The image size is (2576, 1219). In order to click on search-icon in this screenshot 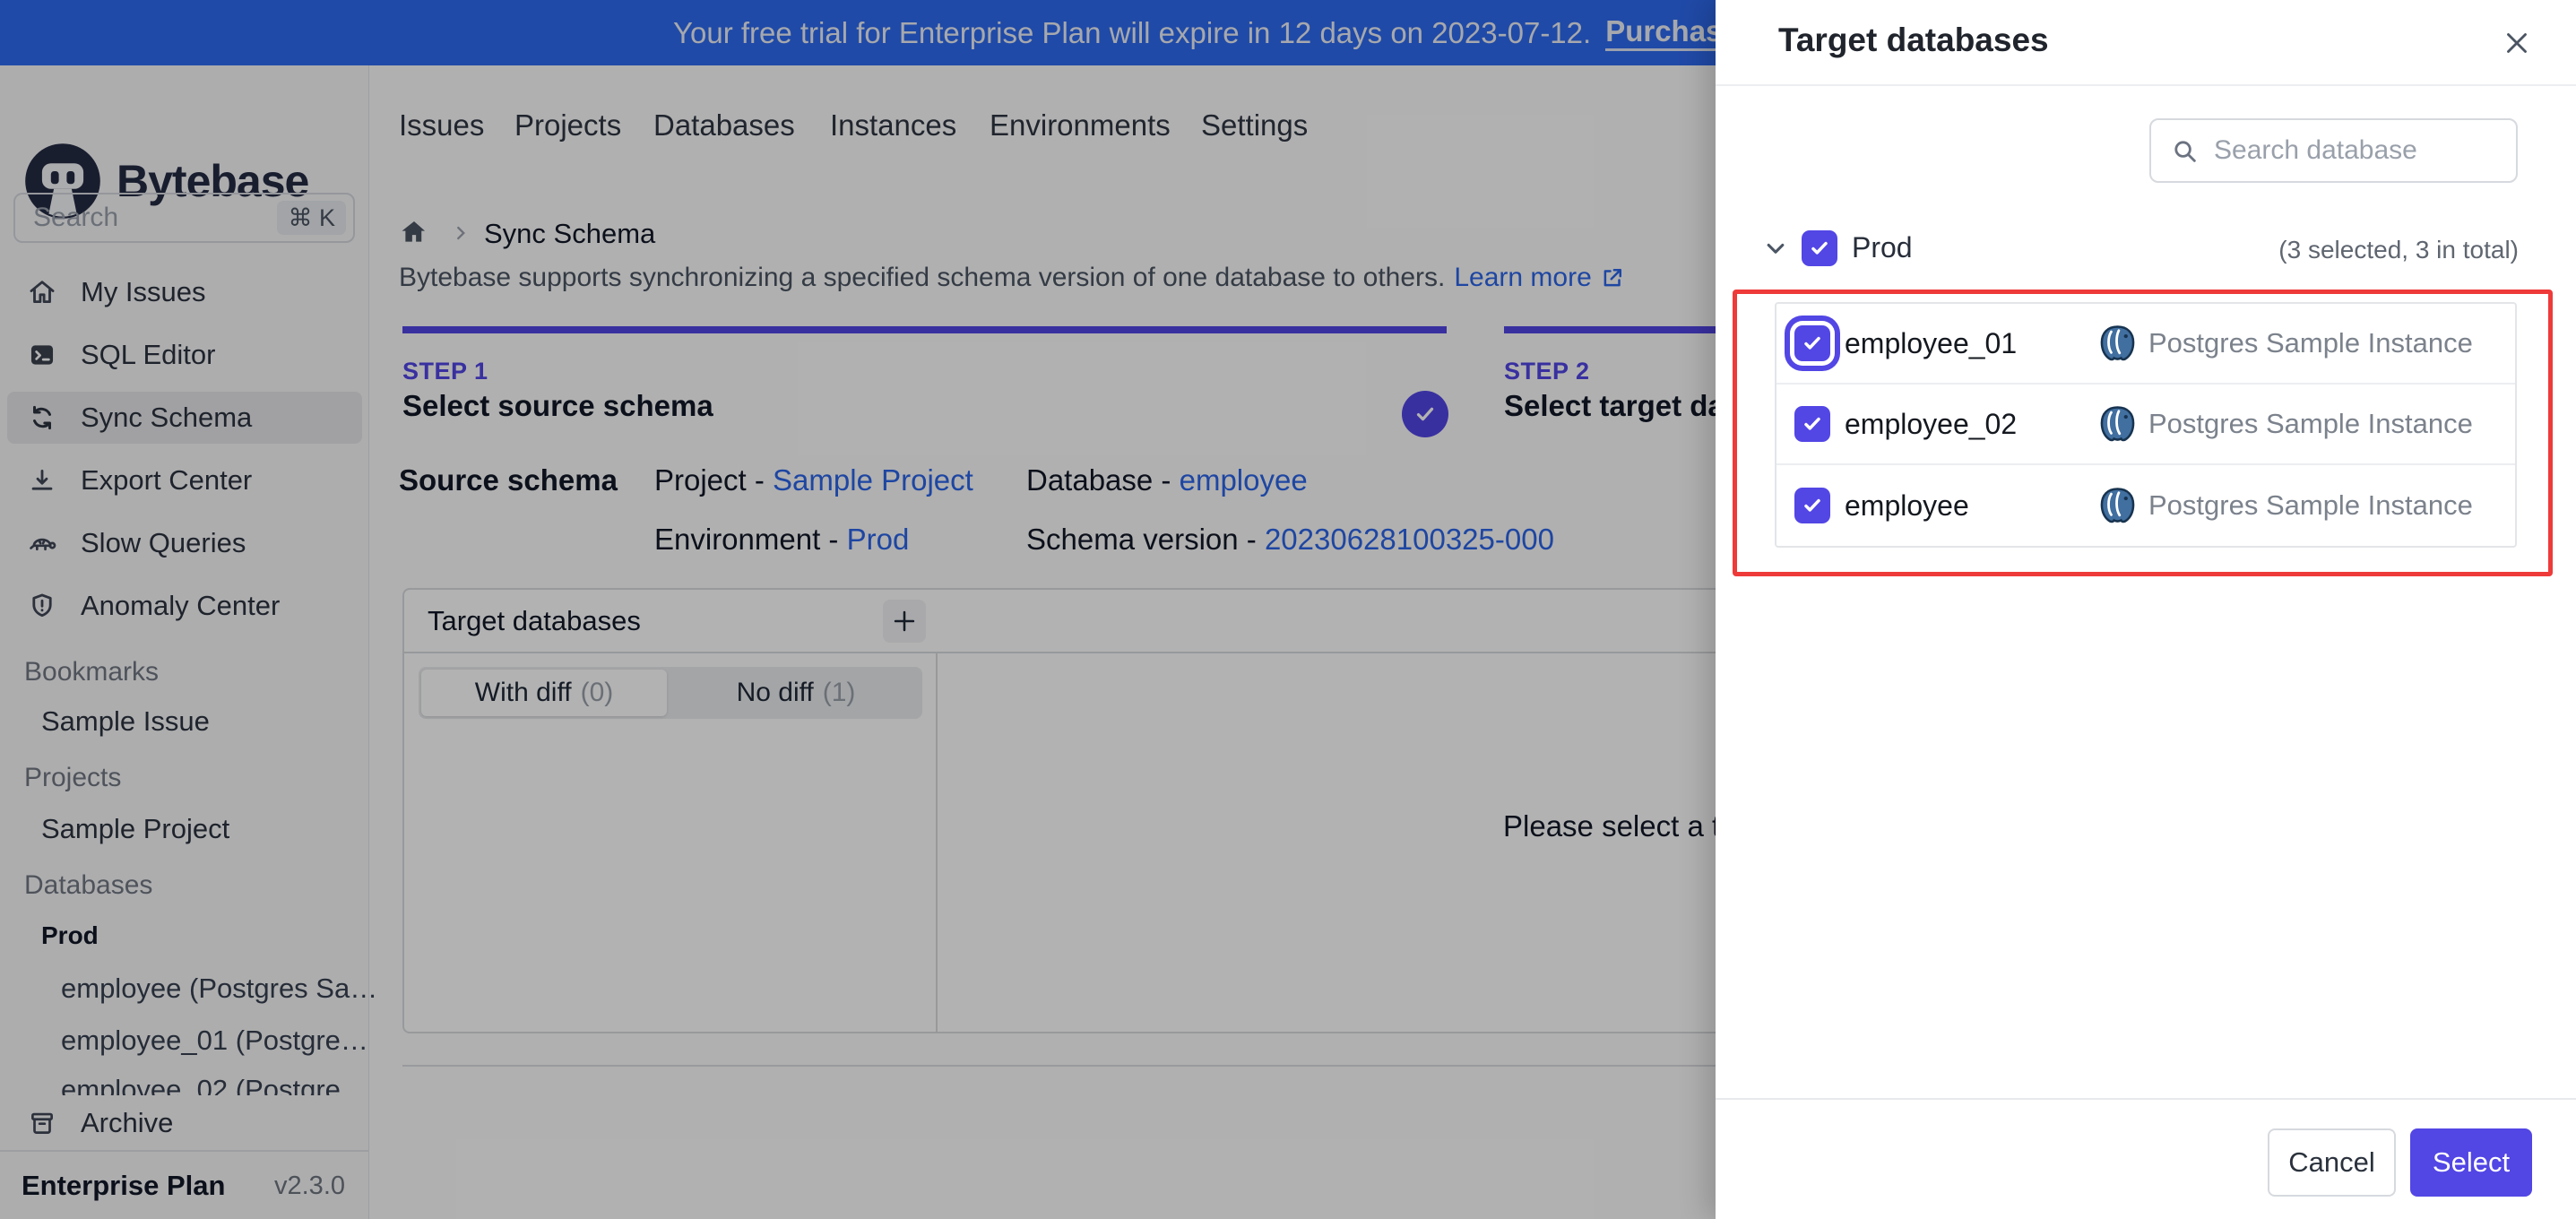, I will do `click(2184, 151)`.